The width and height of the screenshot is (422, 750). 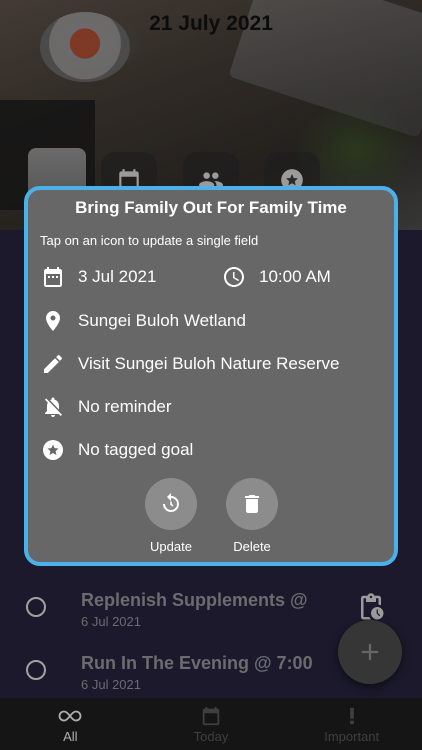 What do you see at coordinates (295, 276) in the screenshot?
I see `time-value: 10:00 AM` at bounding box center [295, 276].